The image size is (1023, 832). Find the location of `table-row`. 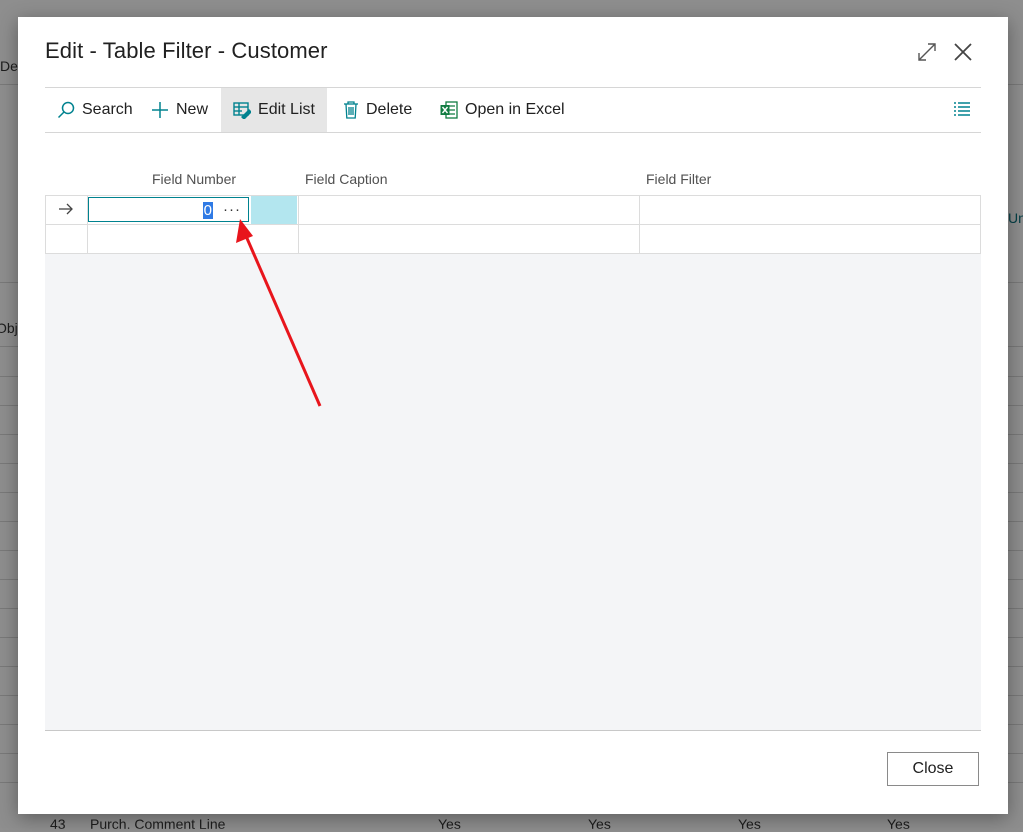

table-row is located at coordinates (513, 239).